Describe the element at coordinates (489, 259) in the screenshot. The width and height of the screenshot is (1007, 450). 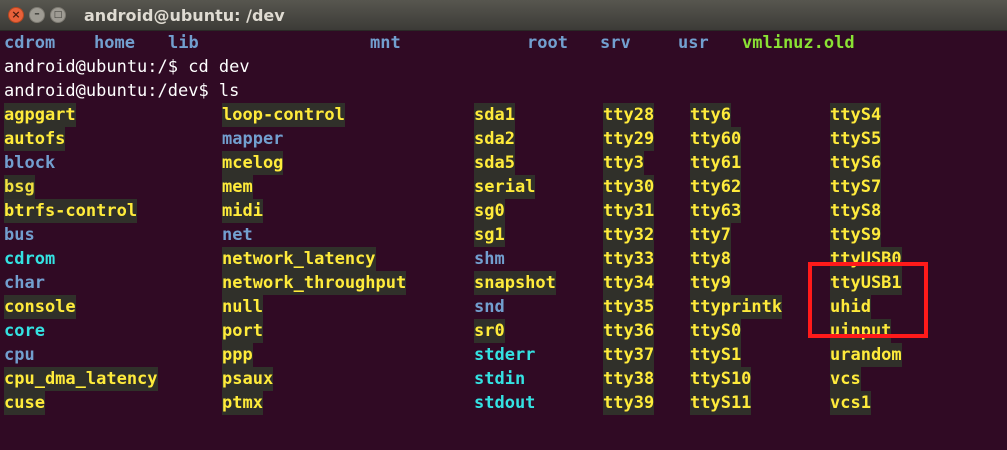
I see `dev-entry-shm: shm` at that location.